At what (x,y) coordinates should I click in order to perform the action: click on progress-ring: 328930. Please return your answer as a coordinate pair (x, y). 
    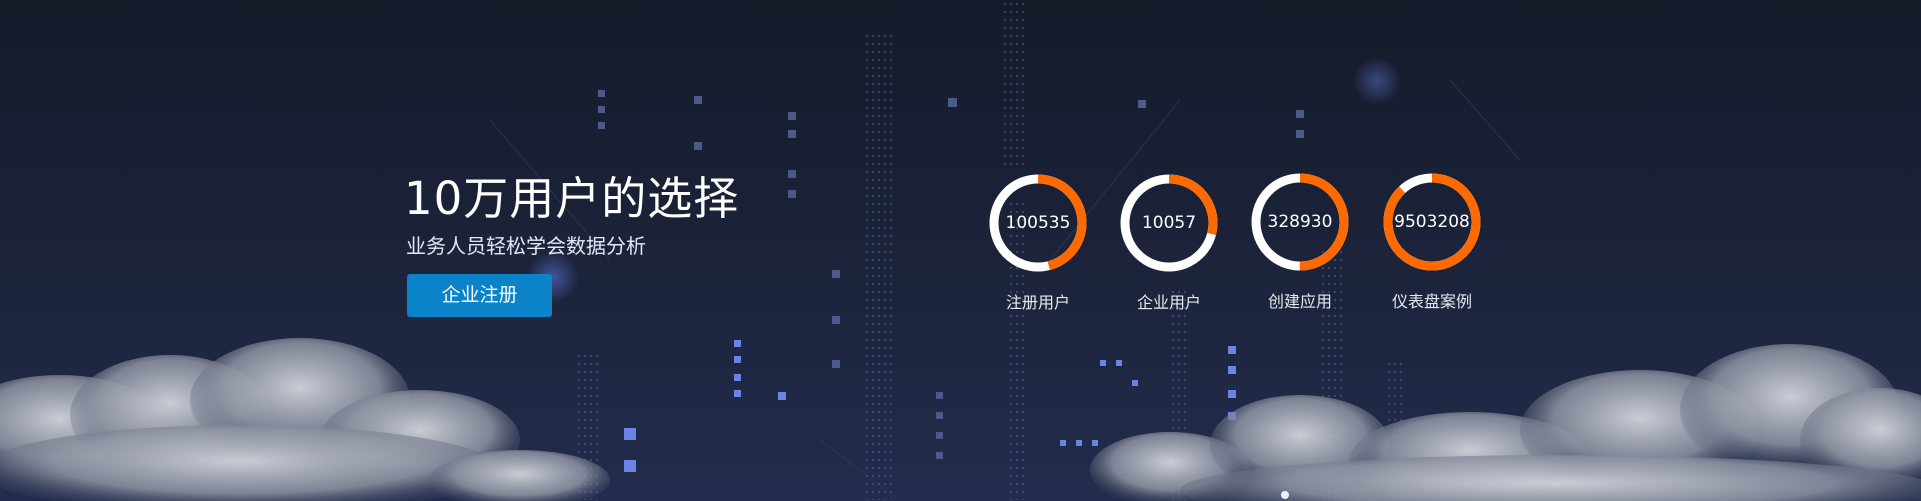
    Looking at the image, I should click on (1300, 222).